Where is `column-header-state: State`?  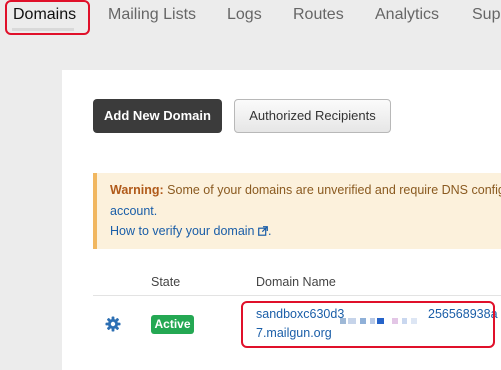 column-header-state: State is located at coordinates (165, 282).